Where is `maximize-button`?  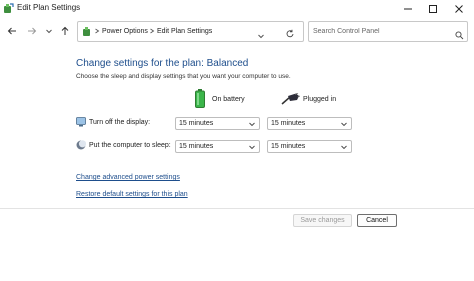 maximize-button is located at coordinates (433, 8).